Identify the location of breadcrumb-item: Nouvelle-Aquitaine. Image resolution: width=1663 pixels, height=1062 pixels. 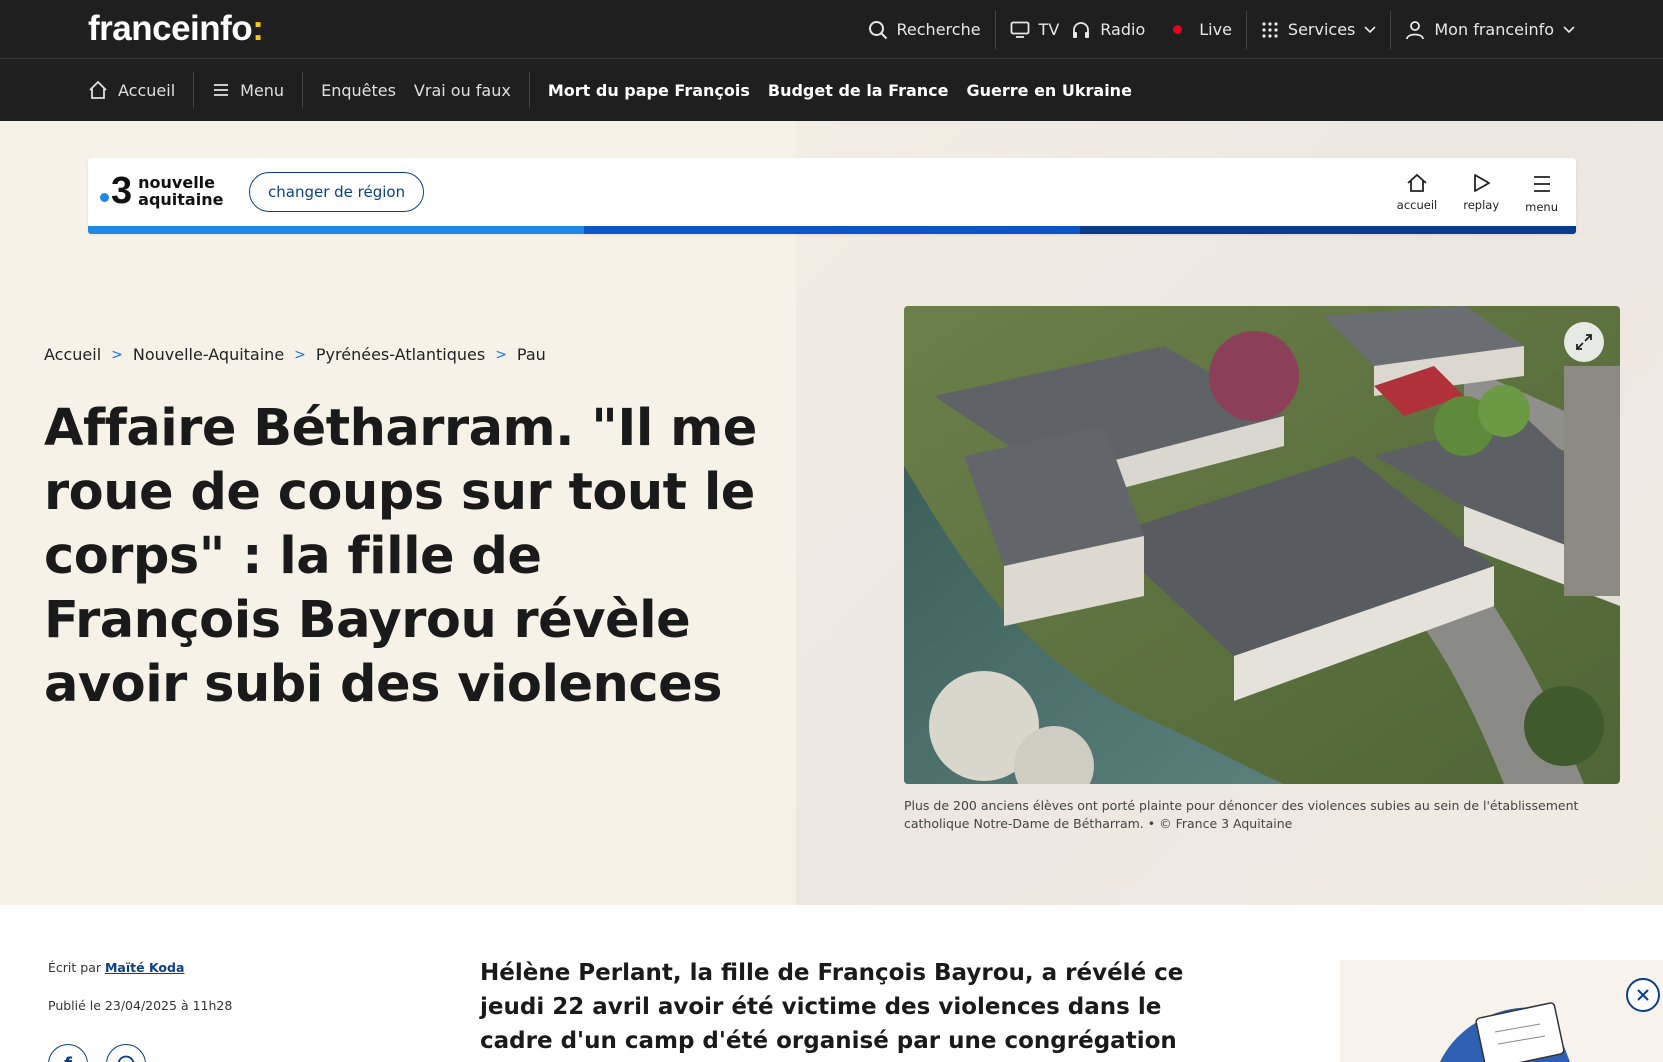
(208, 354).